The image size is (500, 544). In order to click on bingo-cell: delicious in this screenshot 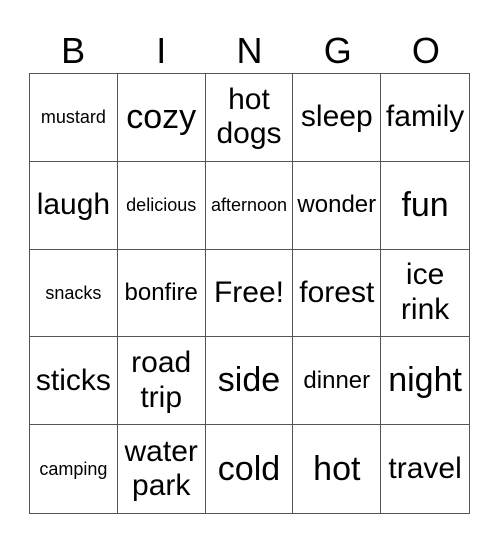, I will do `click(161, 205)`.